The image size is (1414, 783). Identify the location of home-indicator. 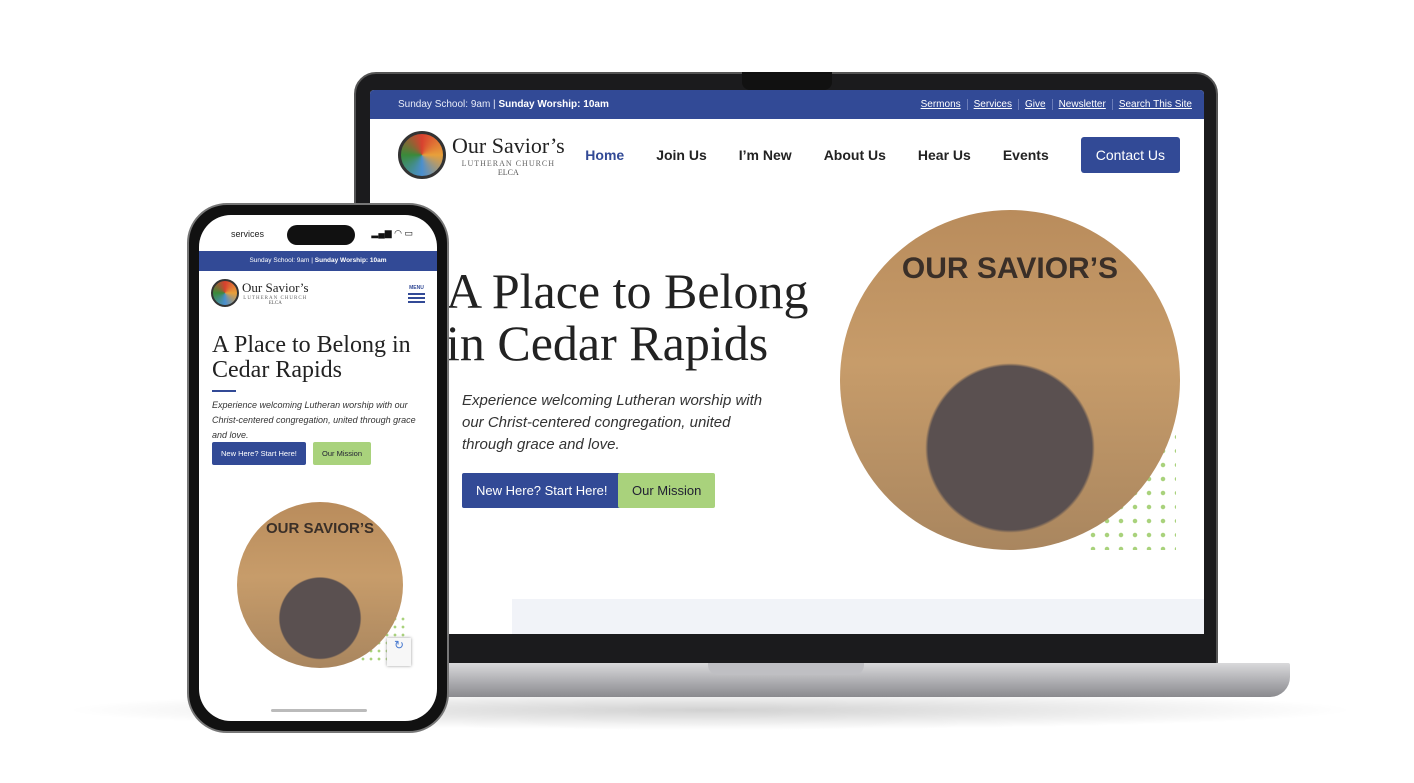
(319, 710).